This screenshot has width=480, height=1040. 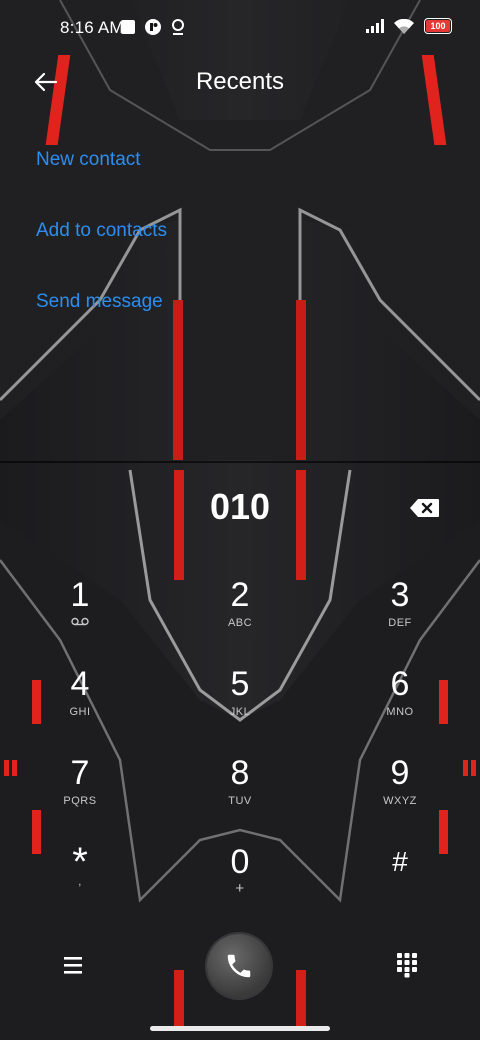 I want to click on battery-percent: 100, so click(x=438, y=26).